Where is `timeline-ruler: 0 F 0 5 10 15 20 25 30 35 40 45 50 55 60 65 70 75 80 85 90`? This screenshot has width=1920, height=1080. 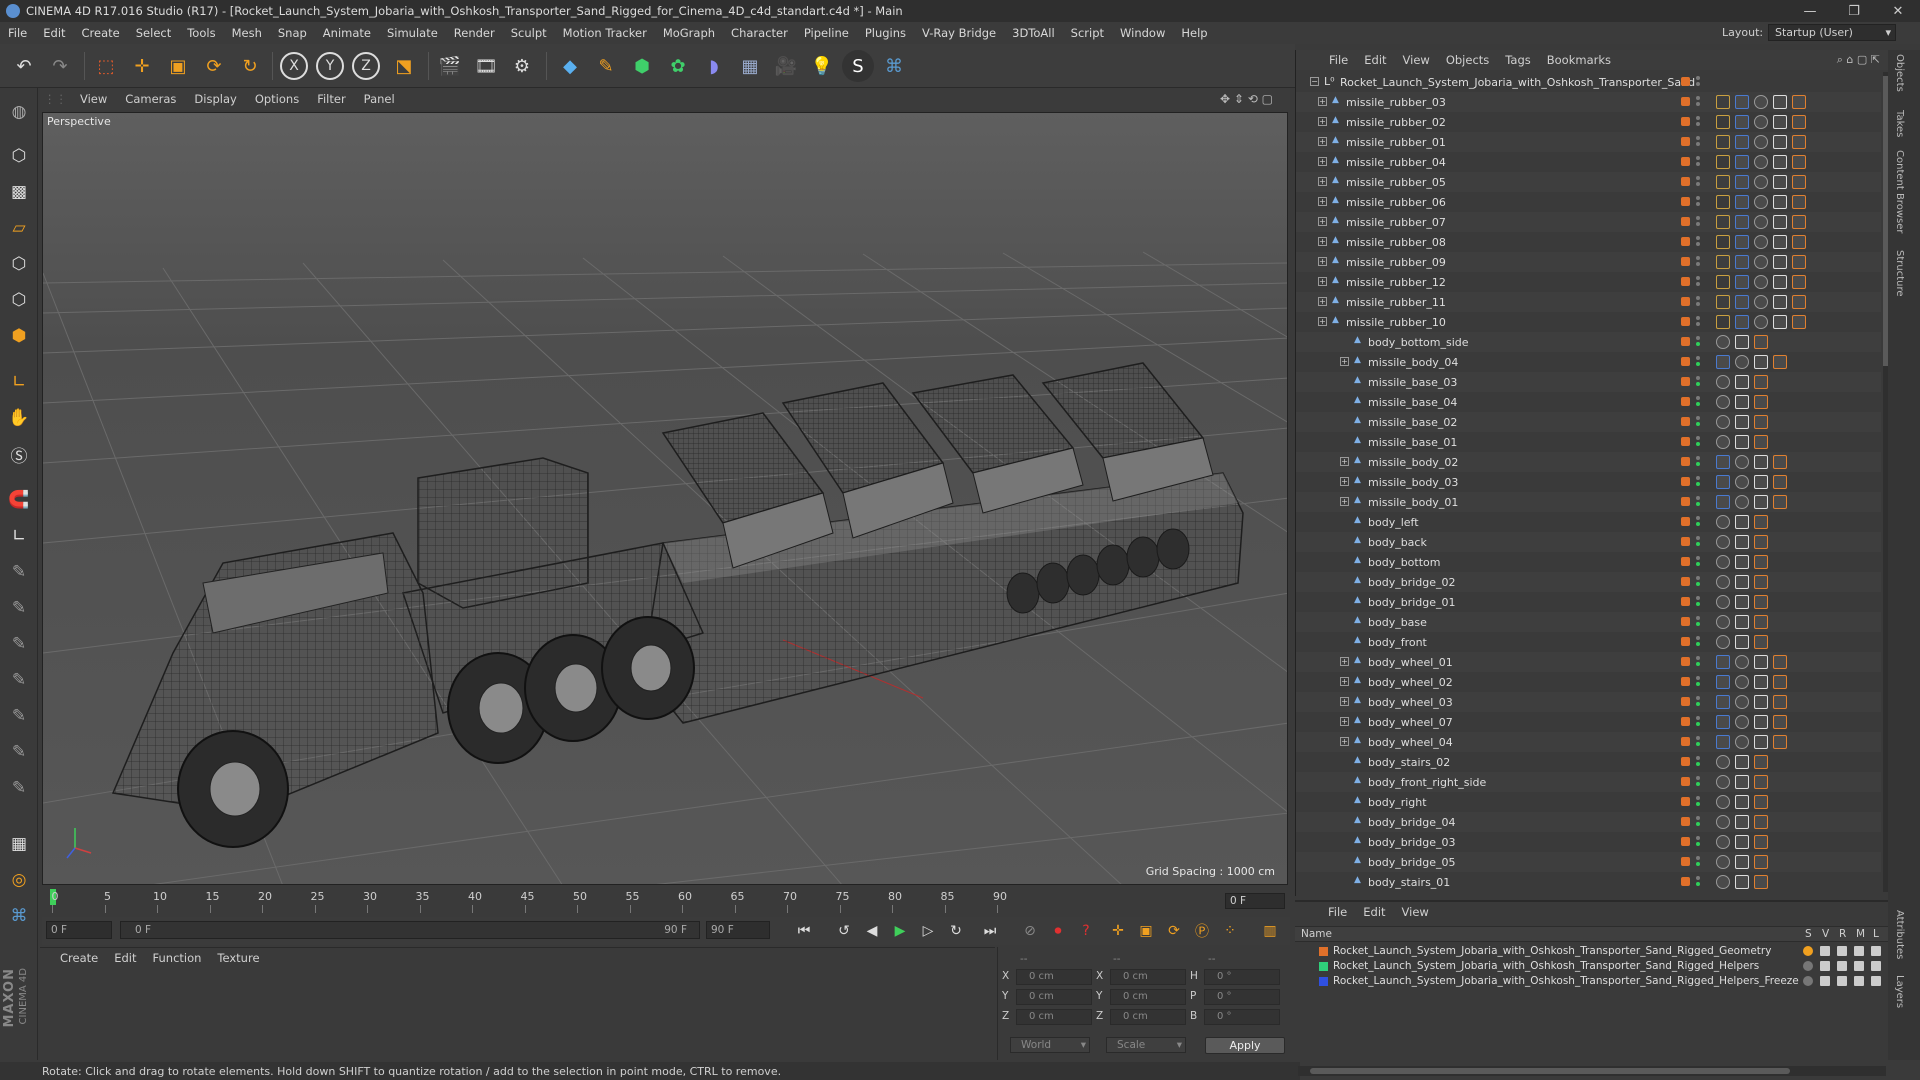
timeline-ruler: 0 F 0 5 10 15 20 25 30 35 40 45 50 55 60 65 70 75 80 85 90 is located at coordinates (666, 902).